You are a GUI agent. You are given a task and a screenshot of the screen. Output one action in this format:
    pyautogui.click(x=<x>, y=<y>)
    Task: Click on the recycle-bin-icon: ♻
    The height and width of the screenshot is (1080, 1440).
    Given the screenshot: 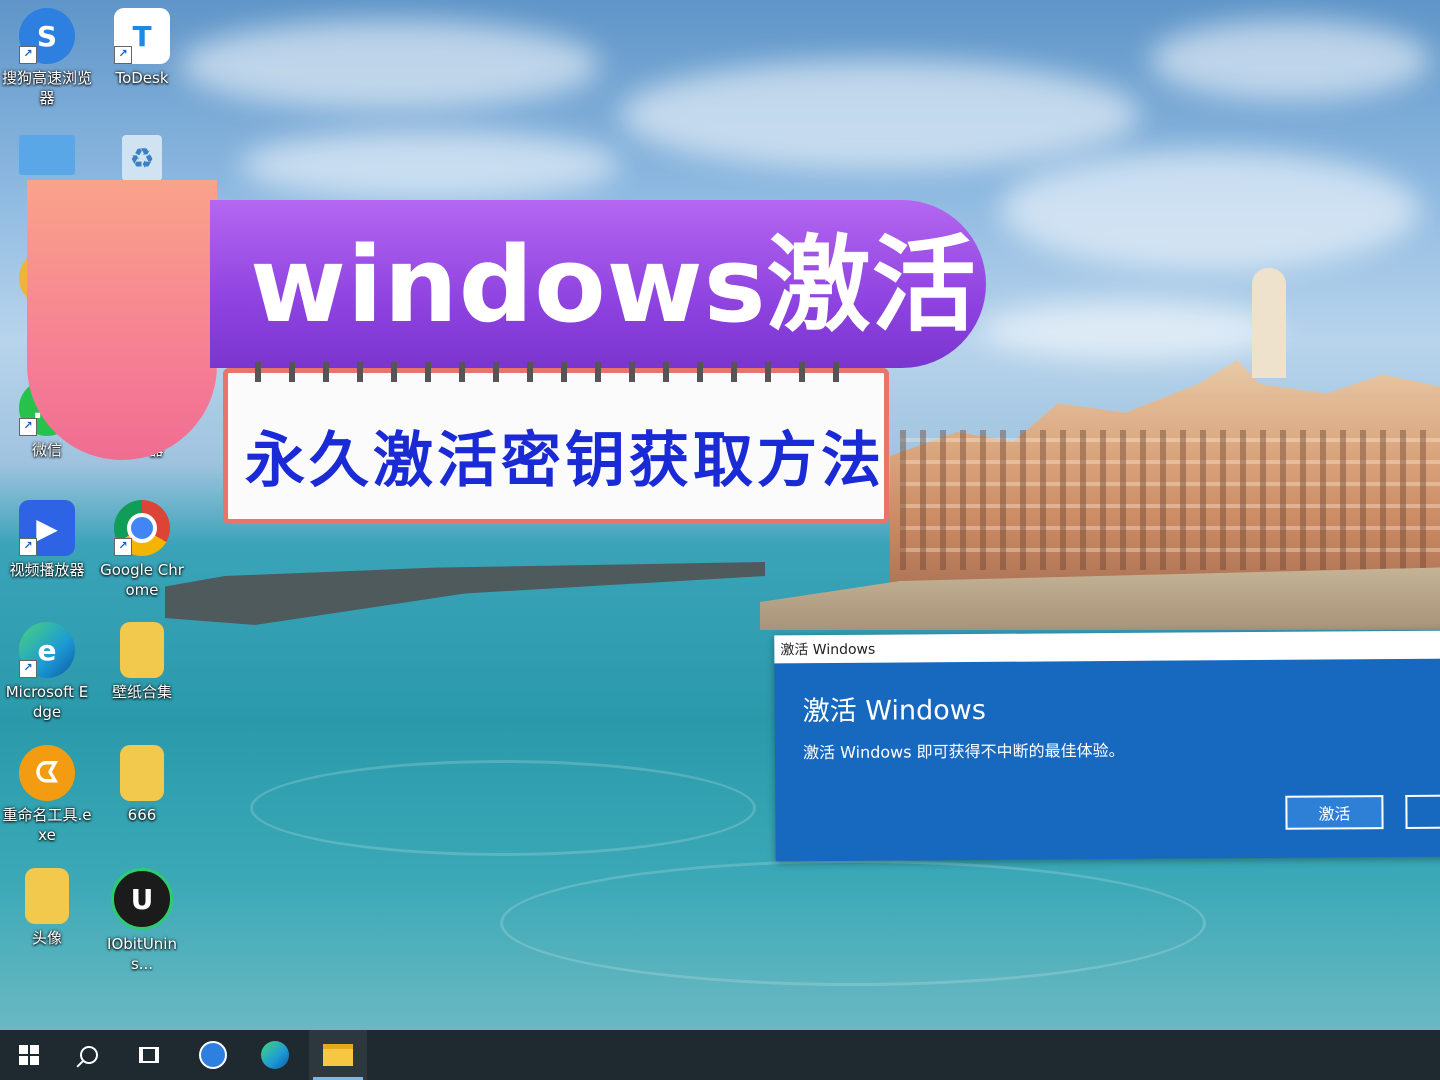 What is the action you would take?
    pyautogui.click(x=142, y=158)
    